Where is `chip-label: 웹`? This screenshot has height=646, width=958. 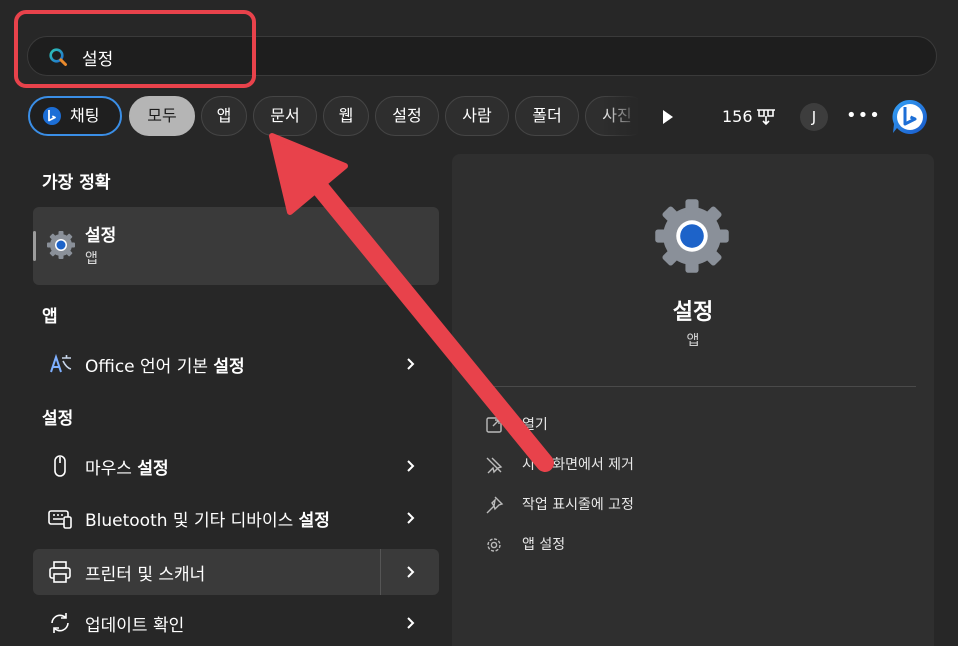
chip-label: 웹 is located at coordinates (346, 115).